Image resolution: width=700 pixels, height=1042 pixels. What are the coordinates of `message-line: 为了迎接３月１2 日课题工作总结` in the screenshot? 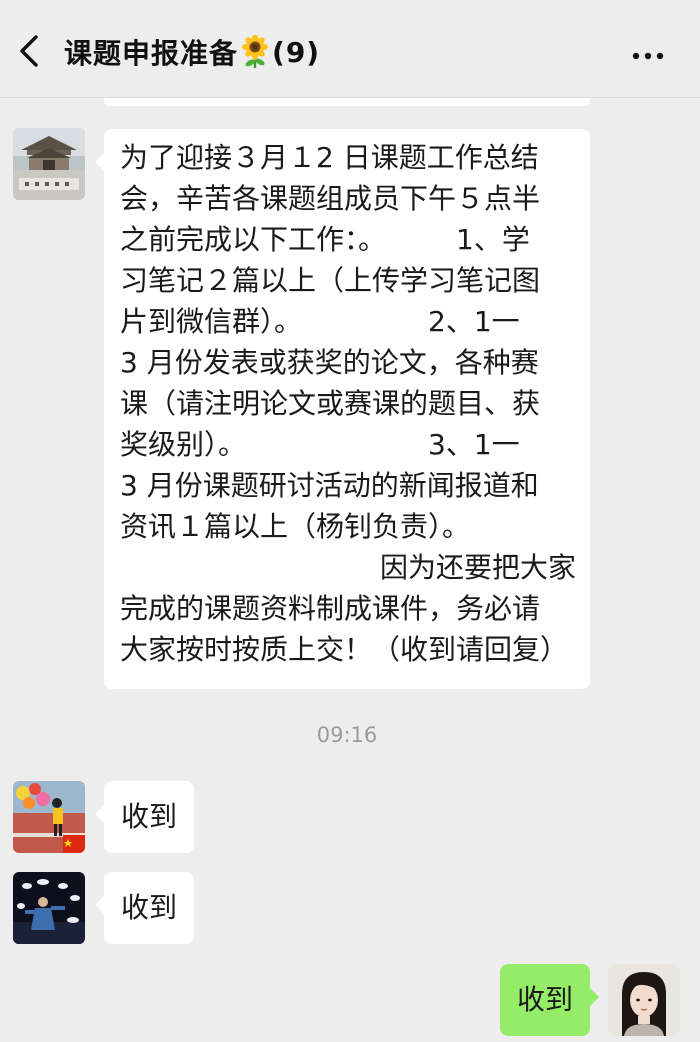 It's located at (329, 157).